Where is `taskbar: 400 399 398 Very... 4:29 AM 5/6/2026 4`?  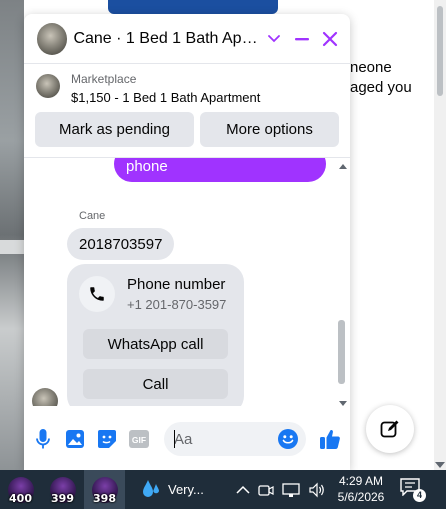
taskbar: 400 399 398 Very... 4:29 AM 5/6/2026 4 is located at coordinates (223, 489).